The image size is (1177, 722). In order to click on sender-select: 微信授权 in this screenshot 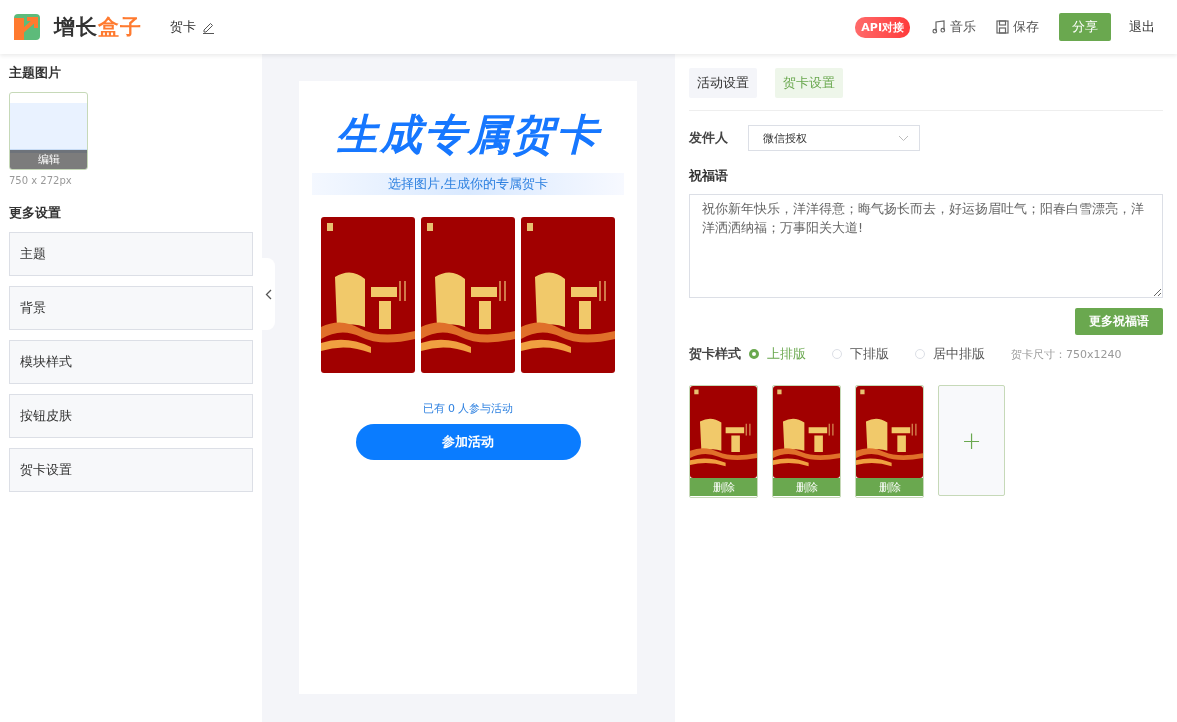, I will do `click(834, 138)`.